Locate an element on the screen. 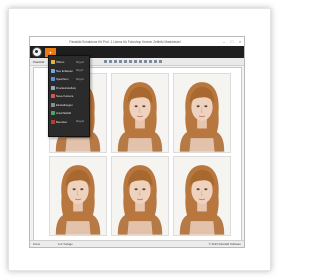  rotate-icon is located at coordinates (116, 61).